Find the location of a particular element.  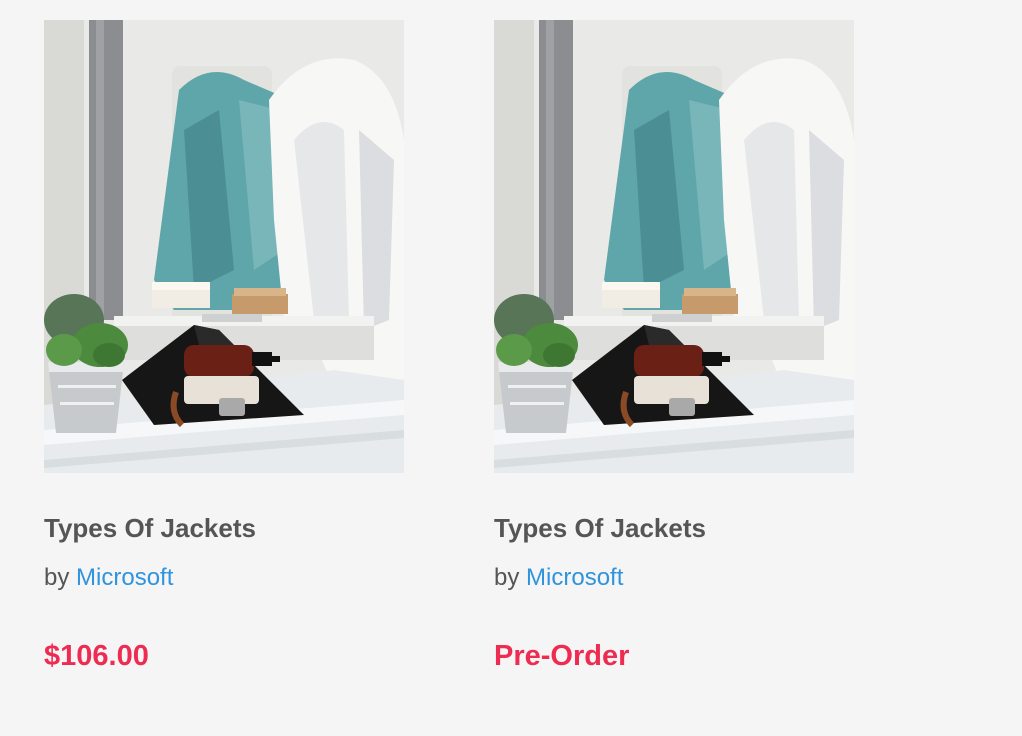

product-price: $106.00 is located at coordinates (96, 656).